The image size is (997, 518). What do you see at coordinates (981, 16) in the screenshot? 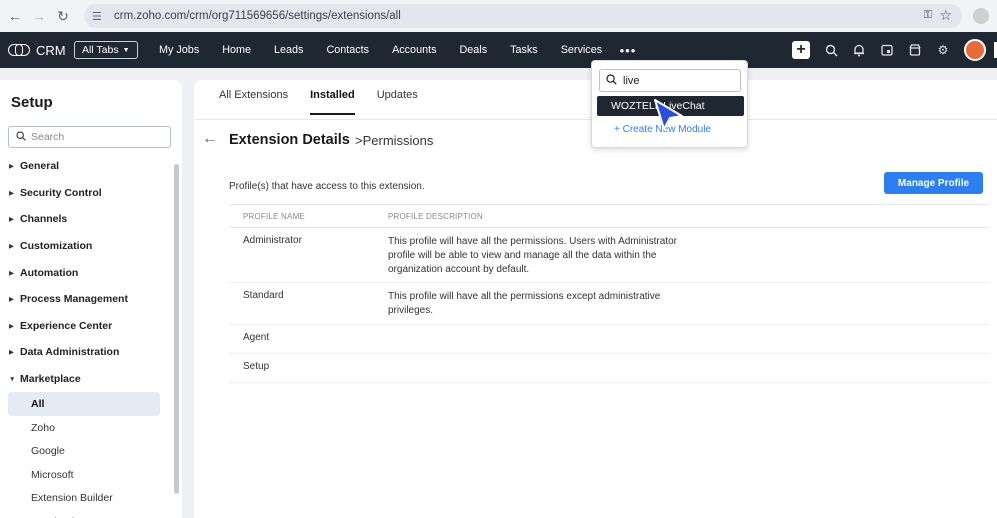
I see `profile-avatar` at bounding box center [981, 16].